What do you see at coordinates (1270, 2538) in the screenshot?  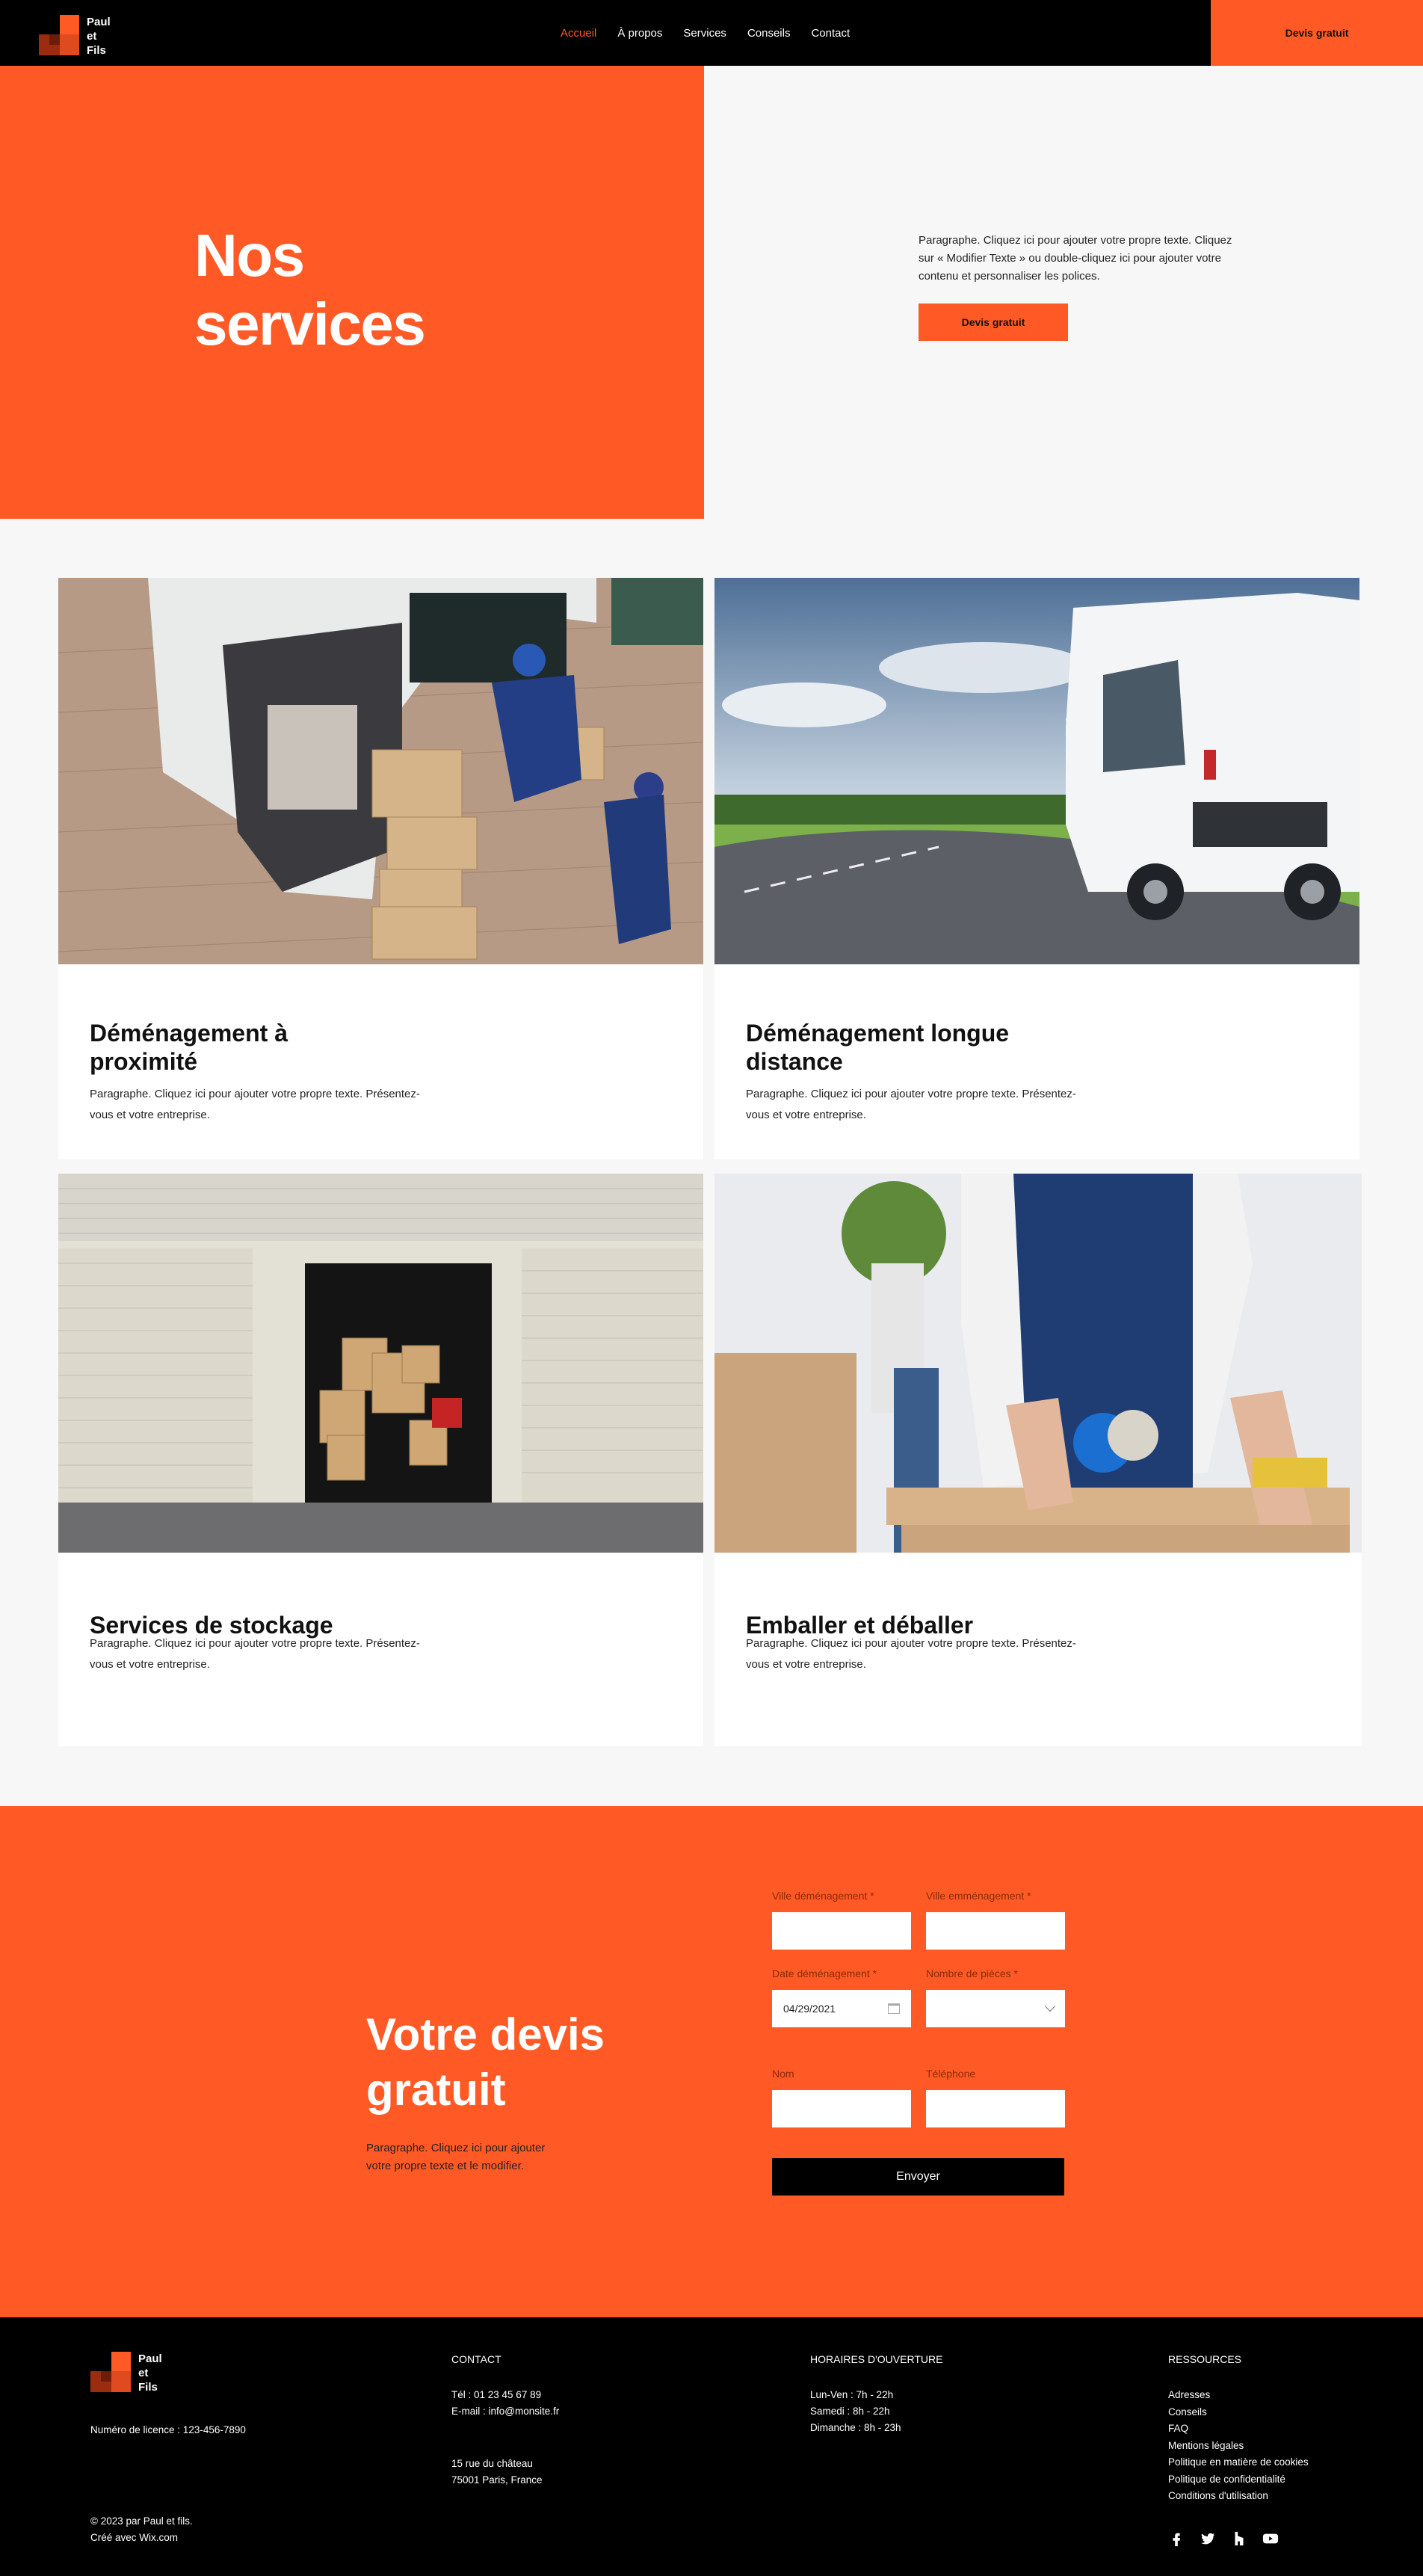 I see `youtube-icon` at bounding box center [1270, 2538].